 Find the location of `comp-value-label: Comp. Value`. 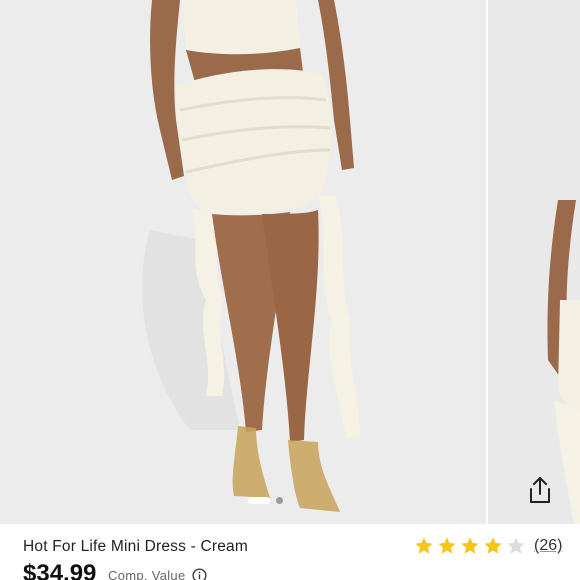

comp-value-label: Comp. Value is located at coordinates (147, 574).